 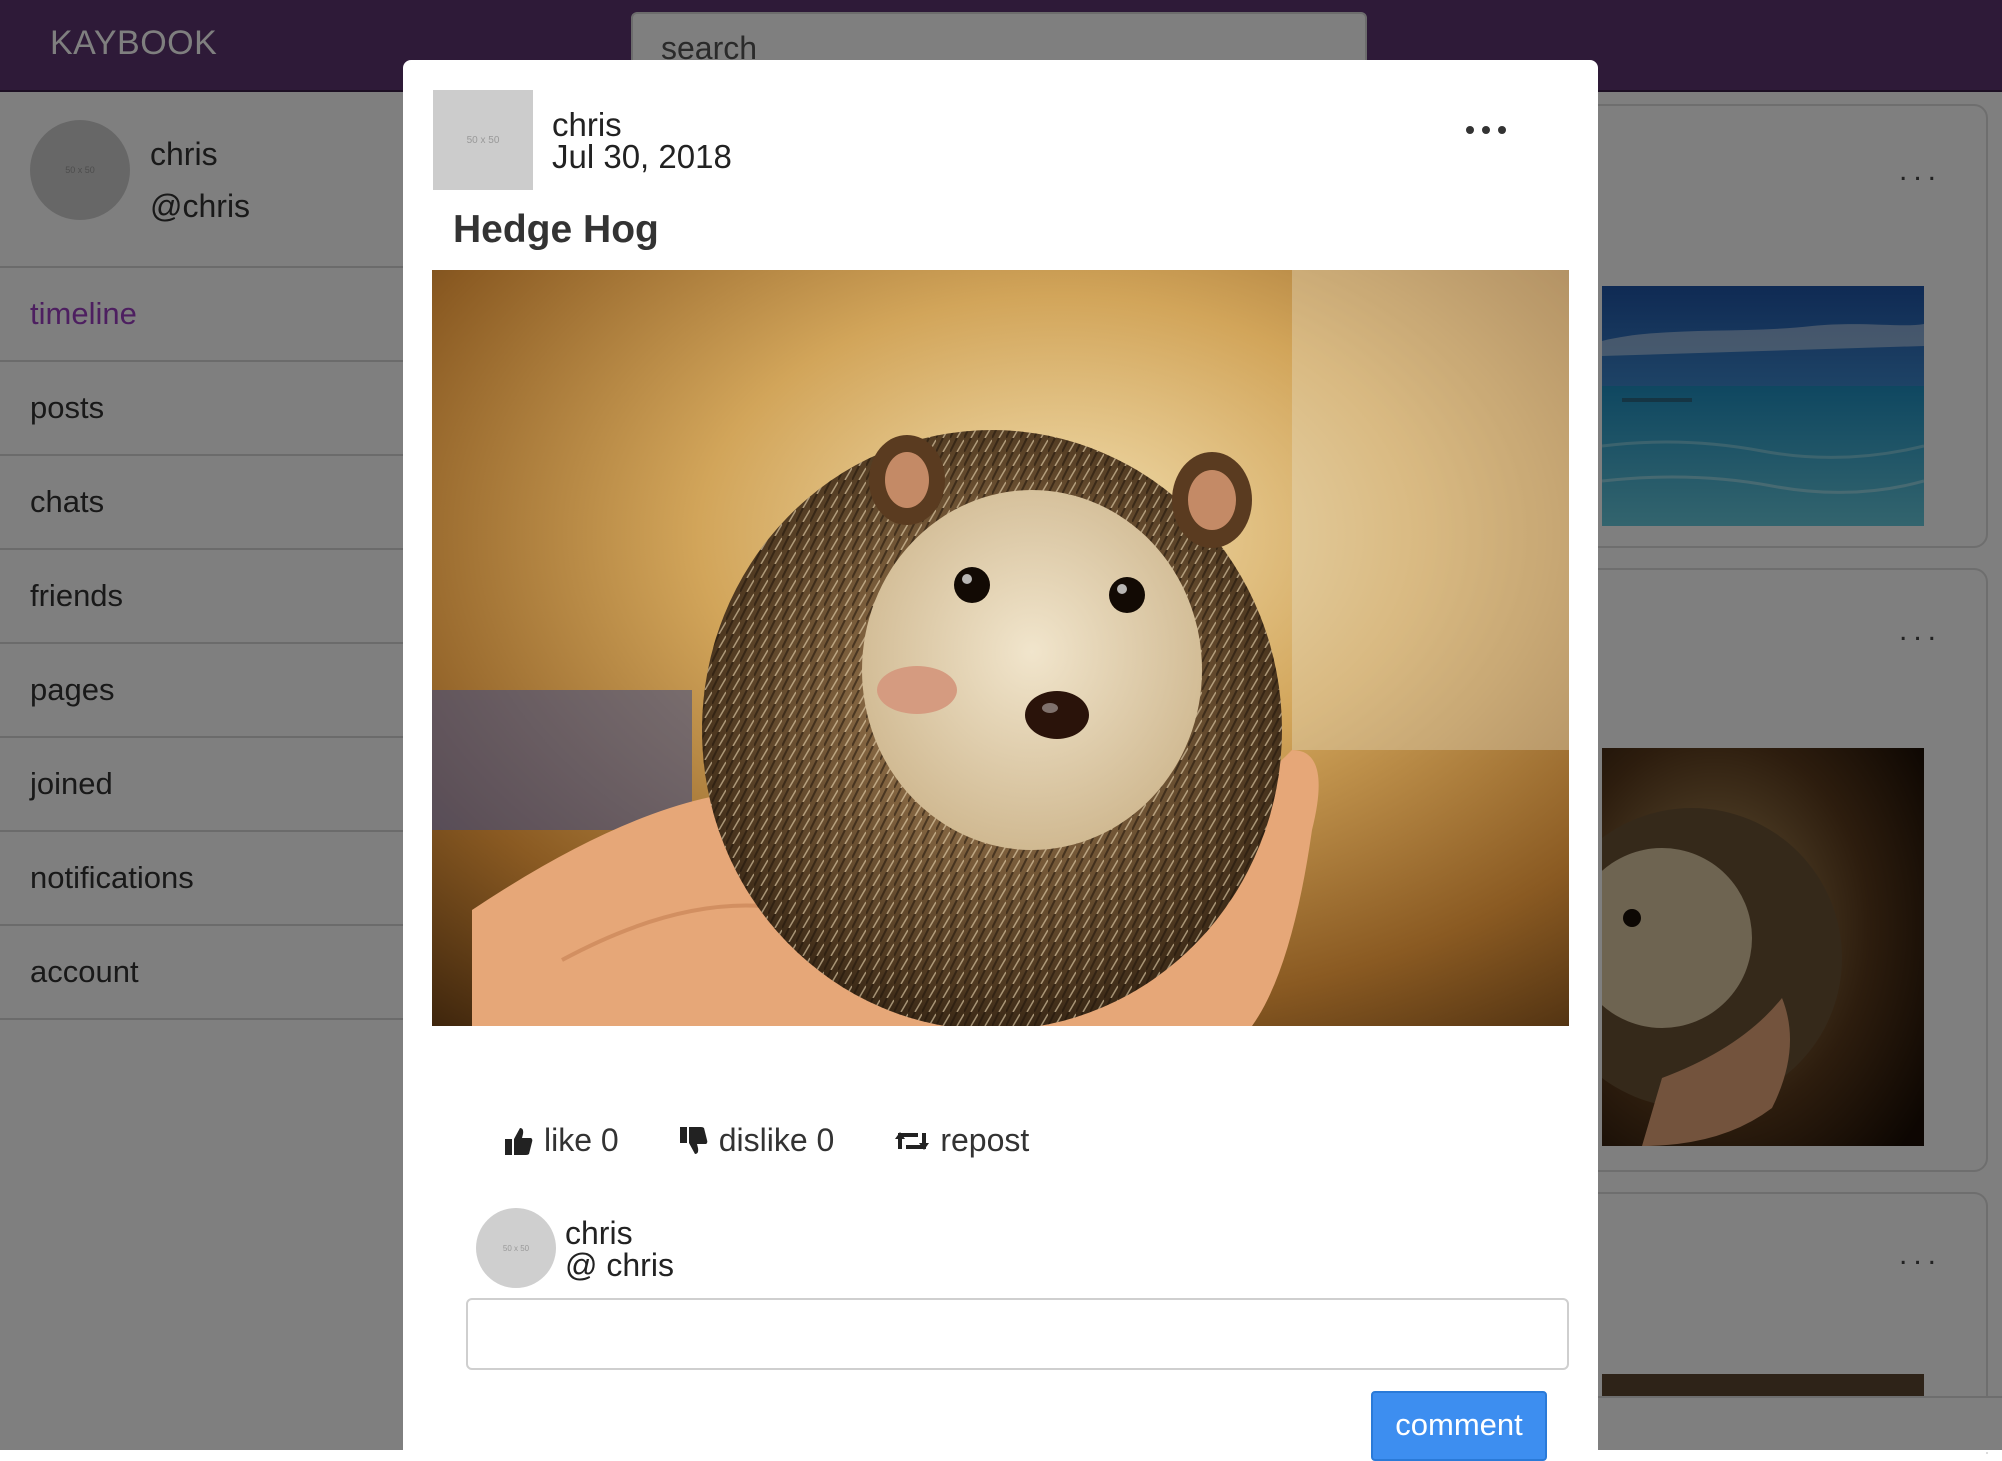 I want to click on like-button: like 0, so click(x=561, y=1140).